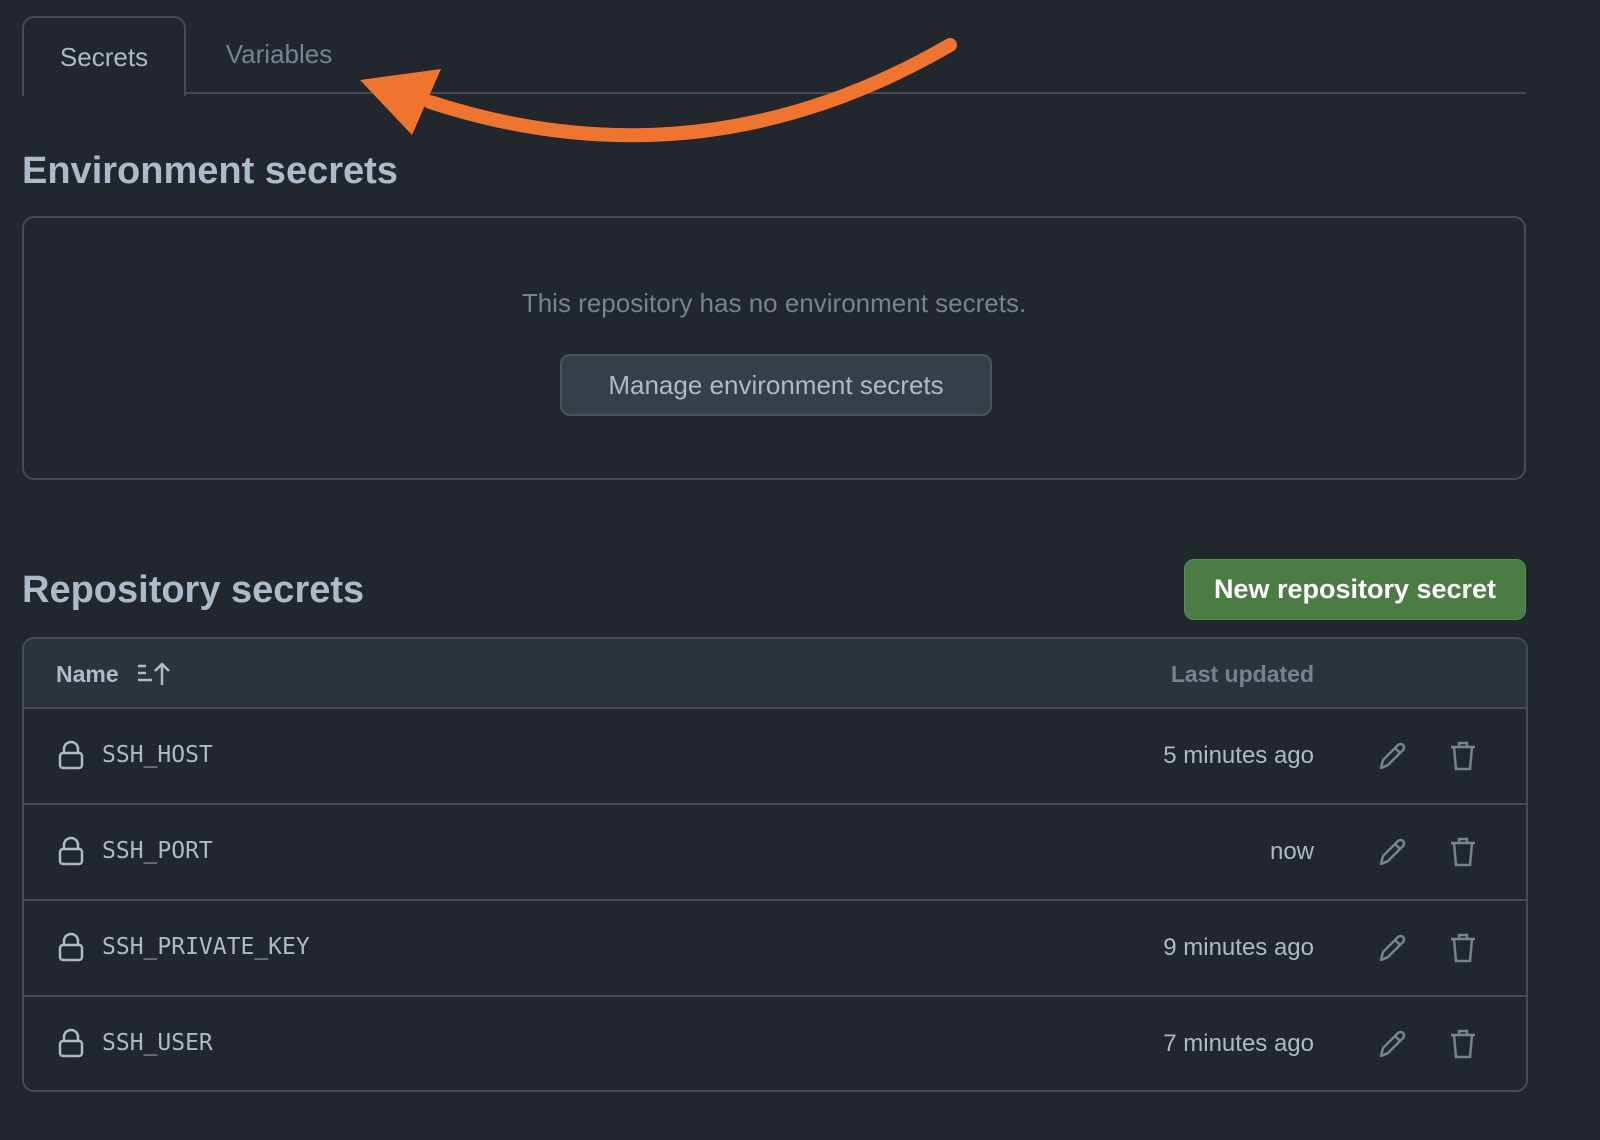 The height and width of the screenshot is (1140, 1600). Describe the element at coordinates (1238, 947) in the screenshot. I see `last-updated-time: 9 minutes ago` at that location.